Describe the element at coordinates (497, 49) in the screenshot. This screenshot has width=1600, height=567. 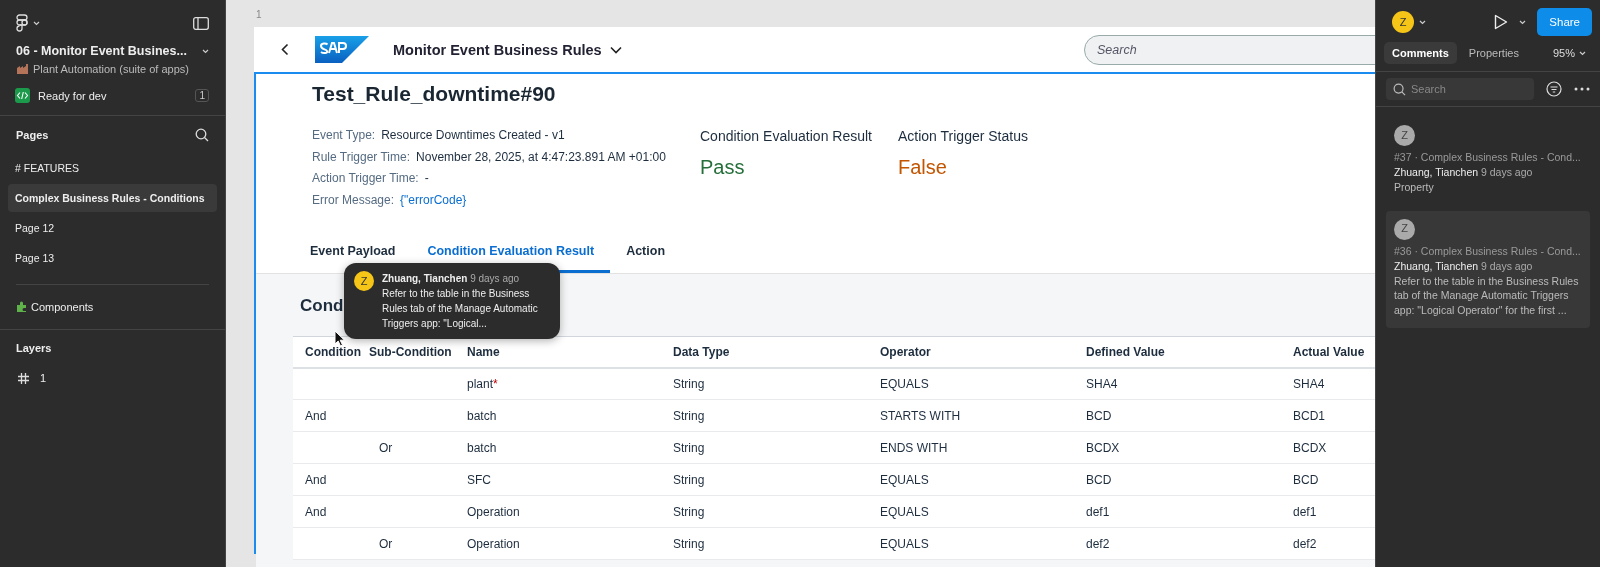
I see `app-title: Monitor Event Business Rules` at that location.